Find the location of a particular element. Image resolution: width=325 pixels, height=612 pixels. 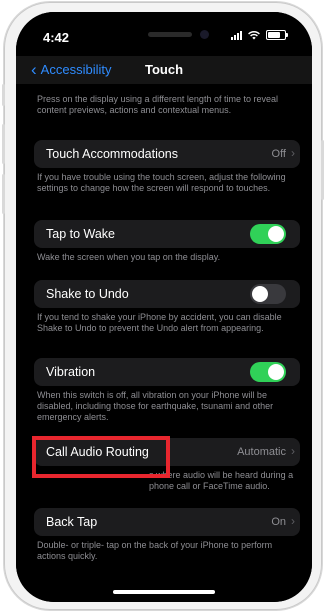

status-icons is located at coordinates (259, 35).